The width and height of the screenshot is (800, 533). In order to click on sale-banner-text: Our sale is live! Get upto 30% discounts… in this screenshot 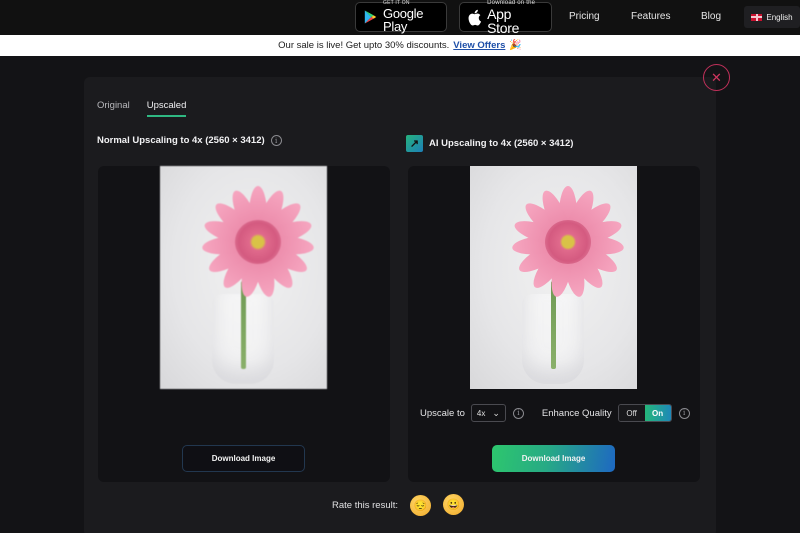, I will do `click(364, 45)`.